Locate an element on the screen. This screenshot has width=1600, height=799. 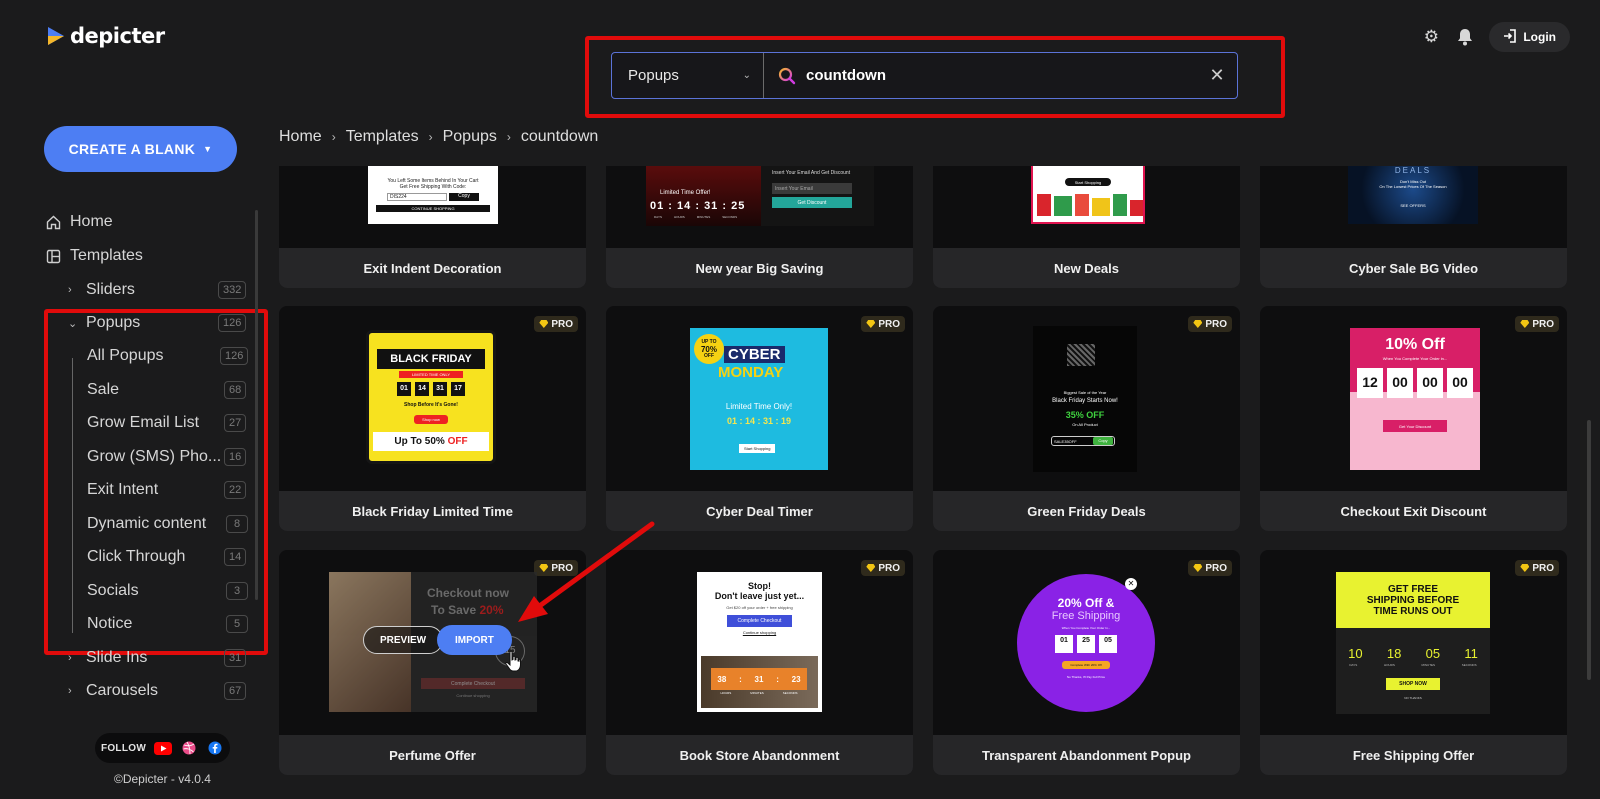
depicter-logo: depicter is located at coordinates (105, 36).